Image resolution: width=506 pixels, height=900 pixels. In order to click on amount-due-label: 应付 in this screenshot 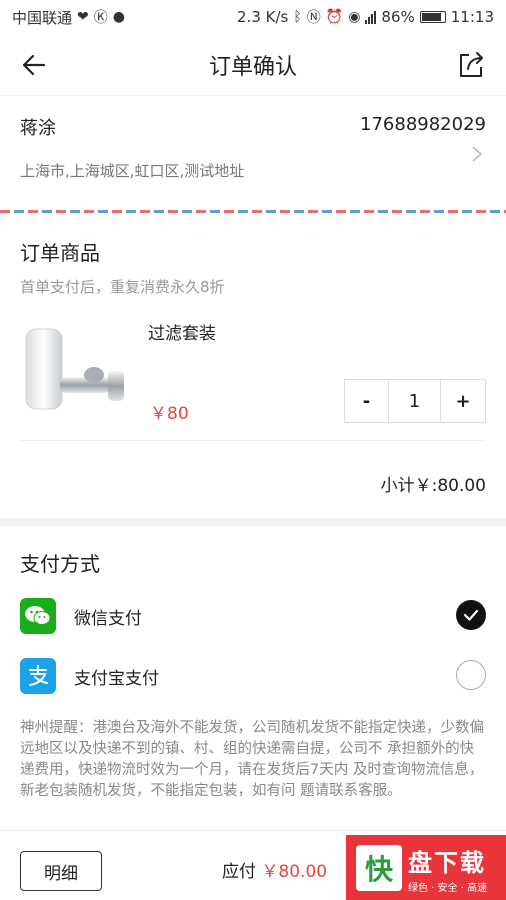, I will do `click(239, 872)`.